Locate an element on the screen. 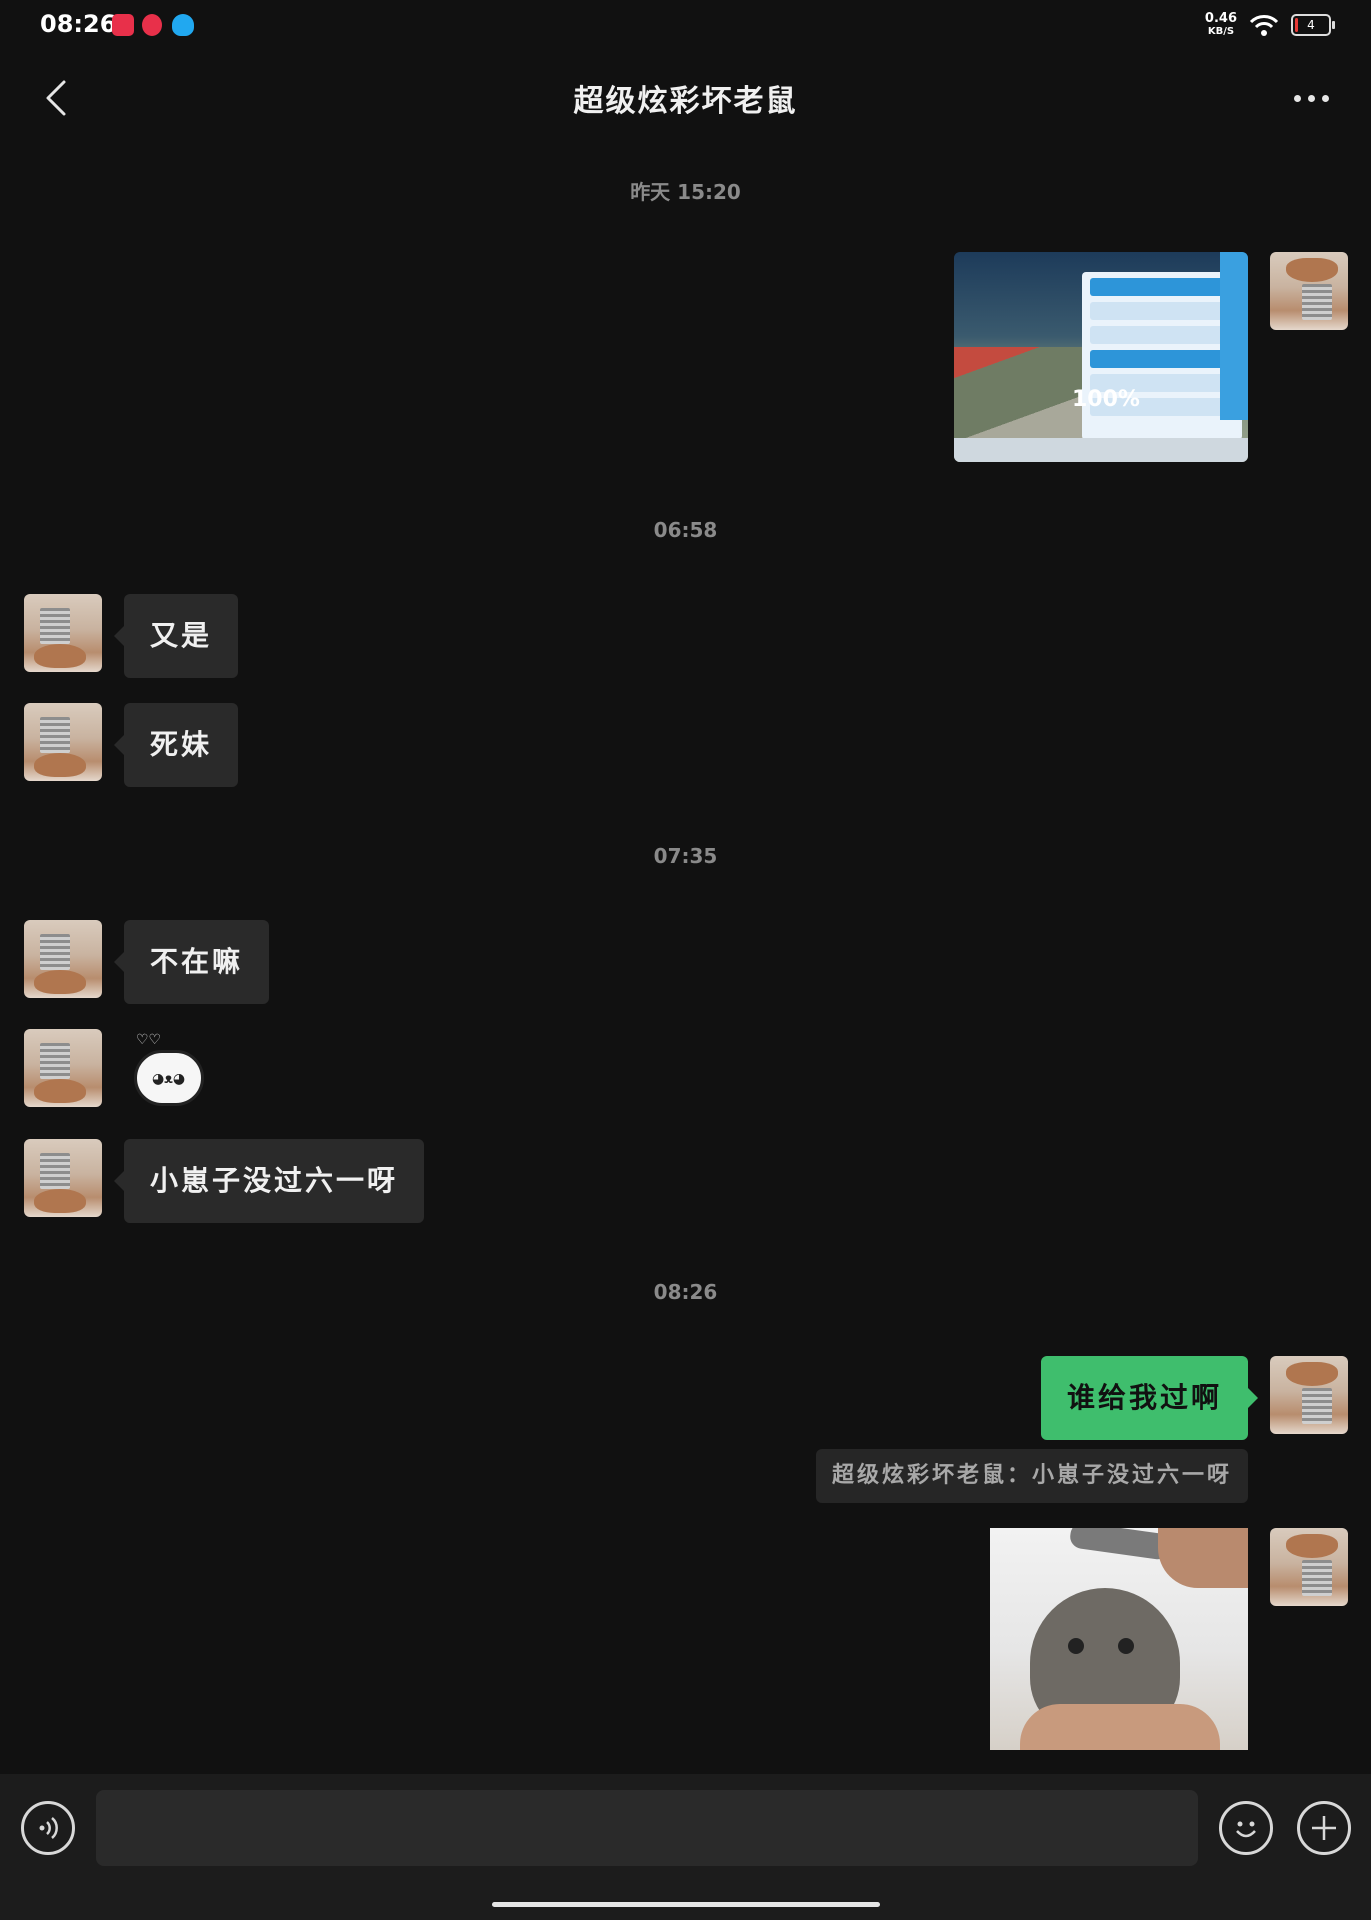  screenshot-badge: 100% is located at coordinates (1106, 399).